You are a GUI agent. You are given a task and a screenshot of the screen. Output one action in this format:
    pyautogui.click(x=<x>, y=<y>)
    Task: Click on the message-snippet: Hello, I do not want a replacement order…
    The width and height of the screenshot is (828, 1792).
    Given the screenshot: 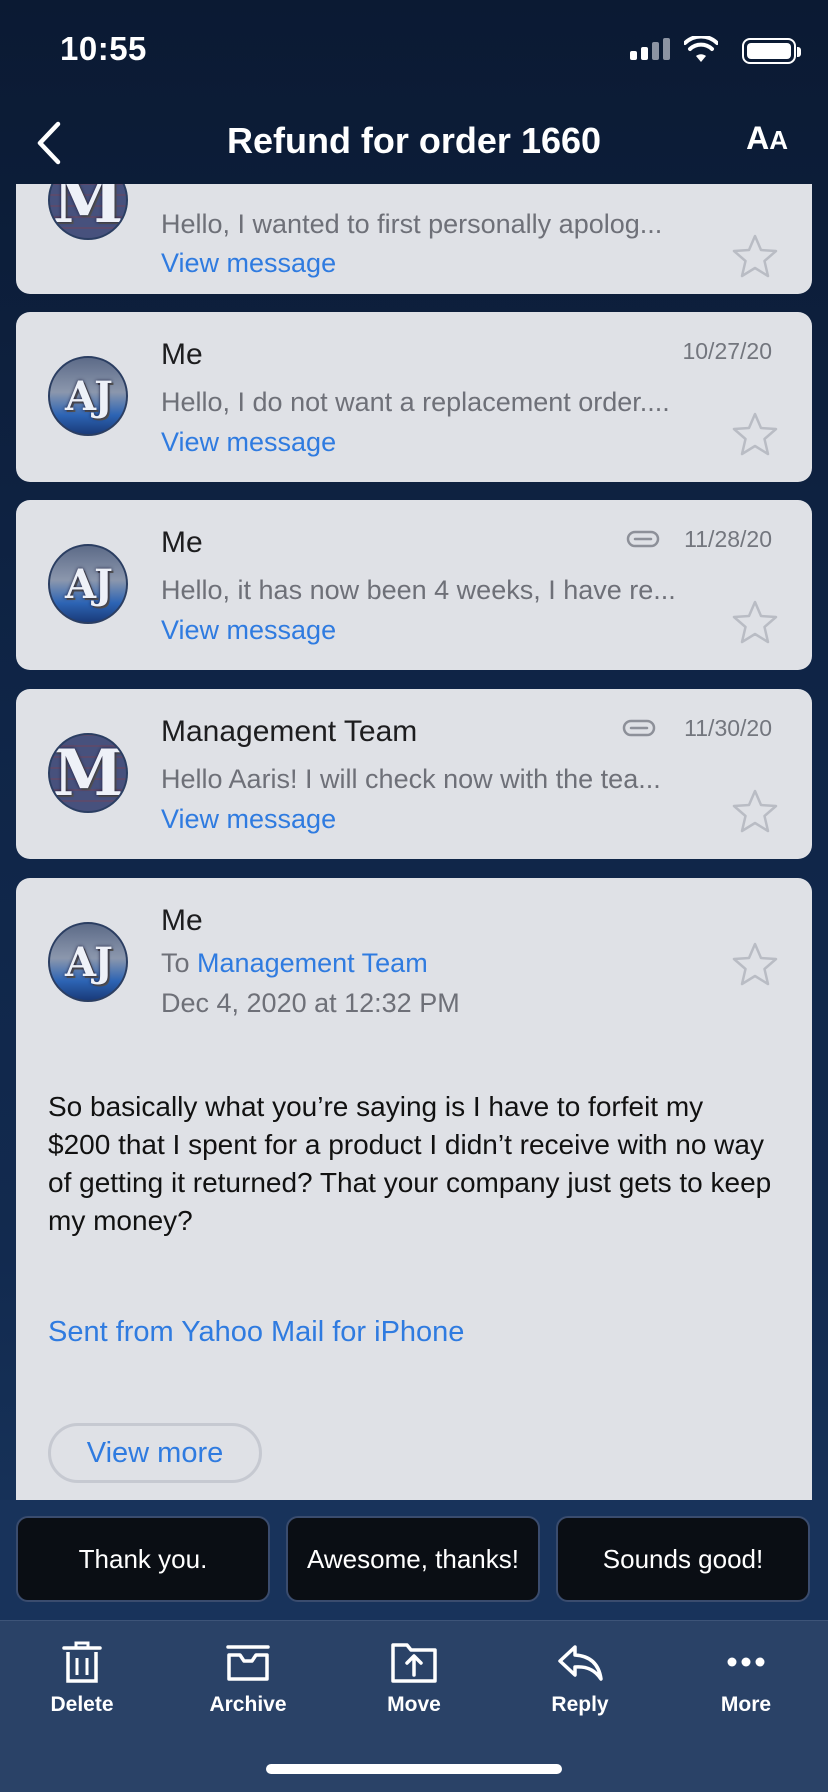 What is the action you would take?
    pyautogui.click(x=415, y=402)
    